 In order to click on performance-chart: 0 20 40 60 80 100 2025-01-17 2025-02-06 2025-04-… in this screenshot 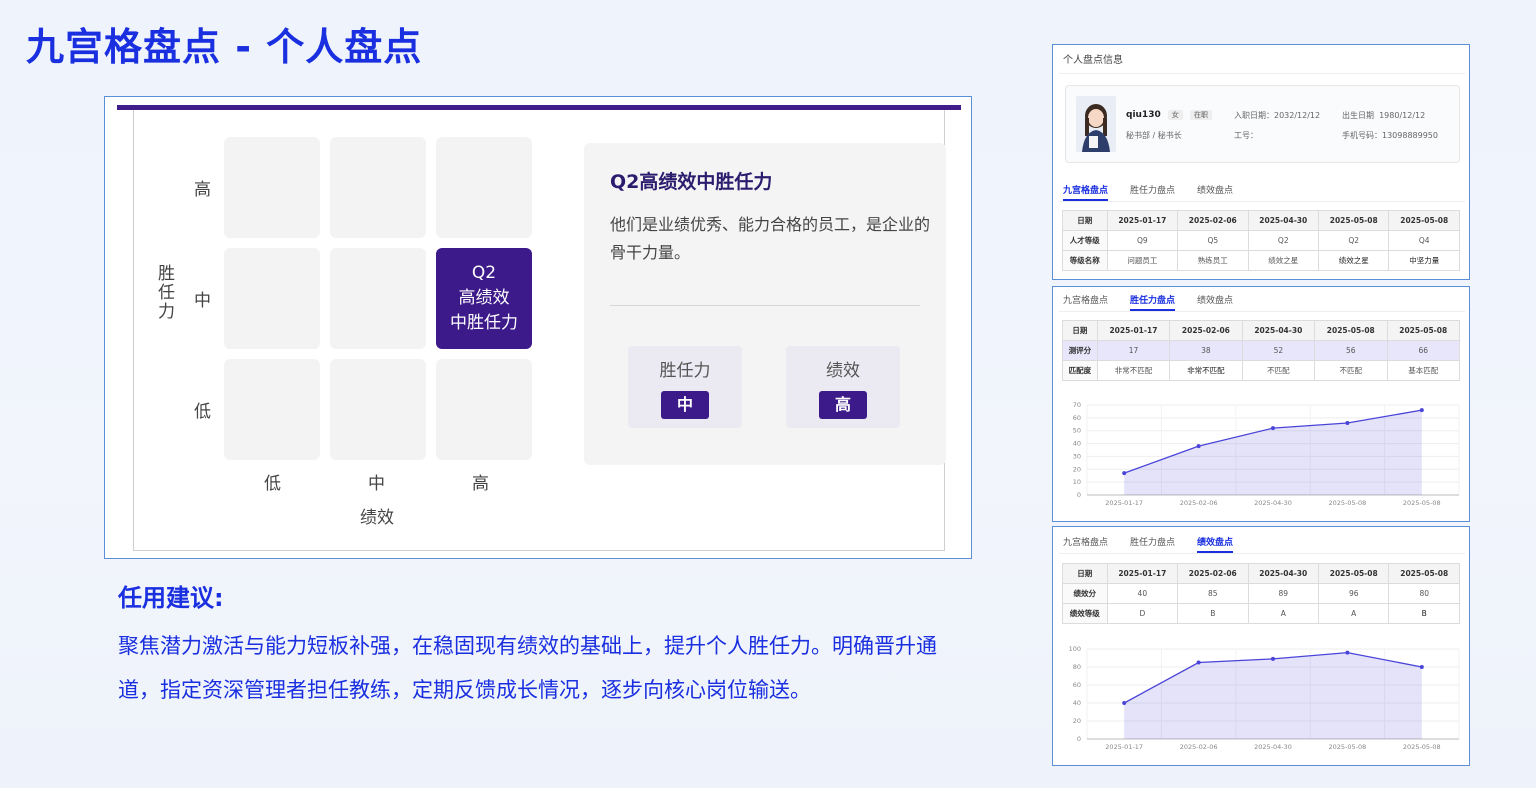, I will do `click(1264, 698)`.